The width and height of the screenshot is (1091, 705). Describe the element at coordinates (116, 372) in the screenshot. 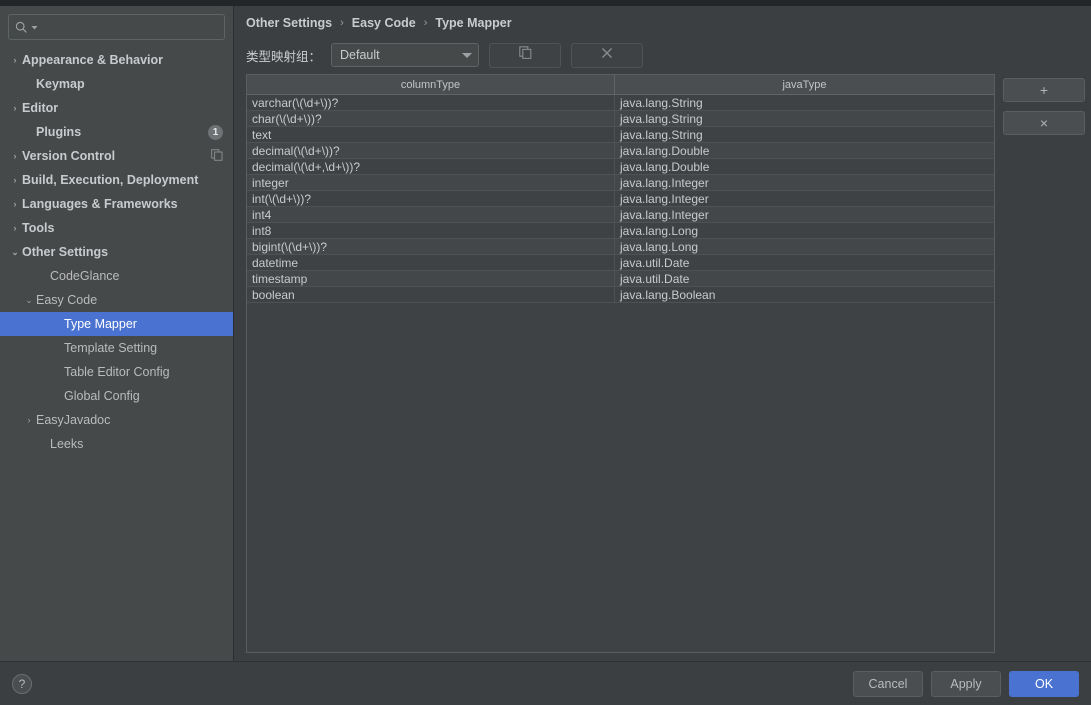

I see `sidebar-item-table-editor-config: Table Editor Config` at that location.